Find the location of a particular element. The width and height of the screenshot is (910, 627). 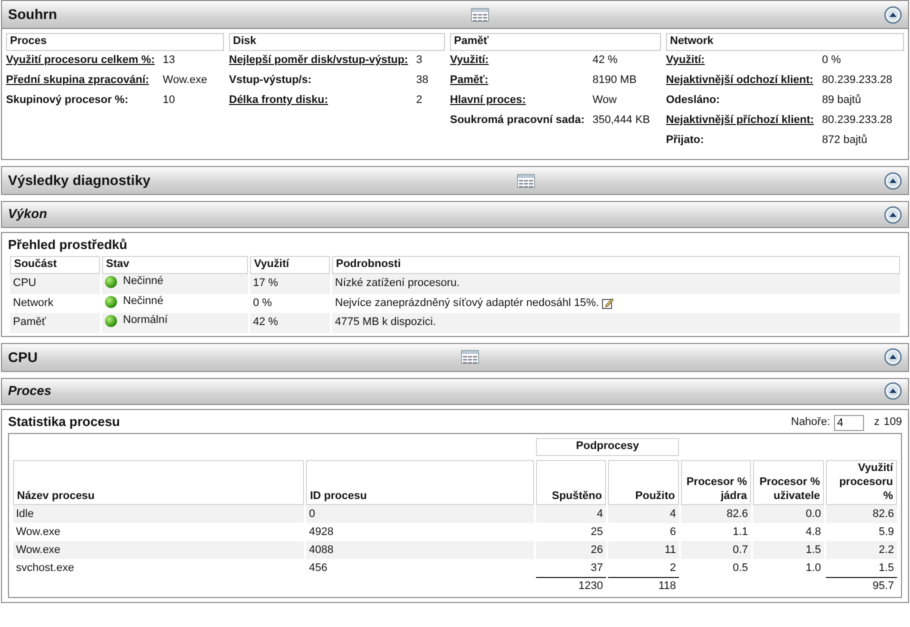

column-header: Spuštěno is located at coordinates (571, 483).